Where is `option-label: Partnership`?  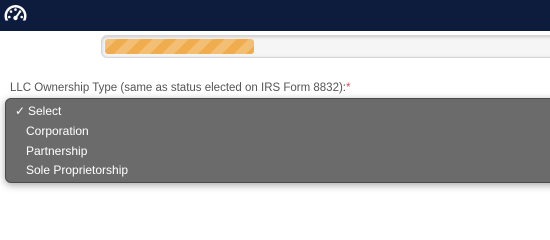
option-label: Partnership is located at coordinates (57, 151).